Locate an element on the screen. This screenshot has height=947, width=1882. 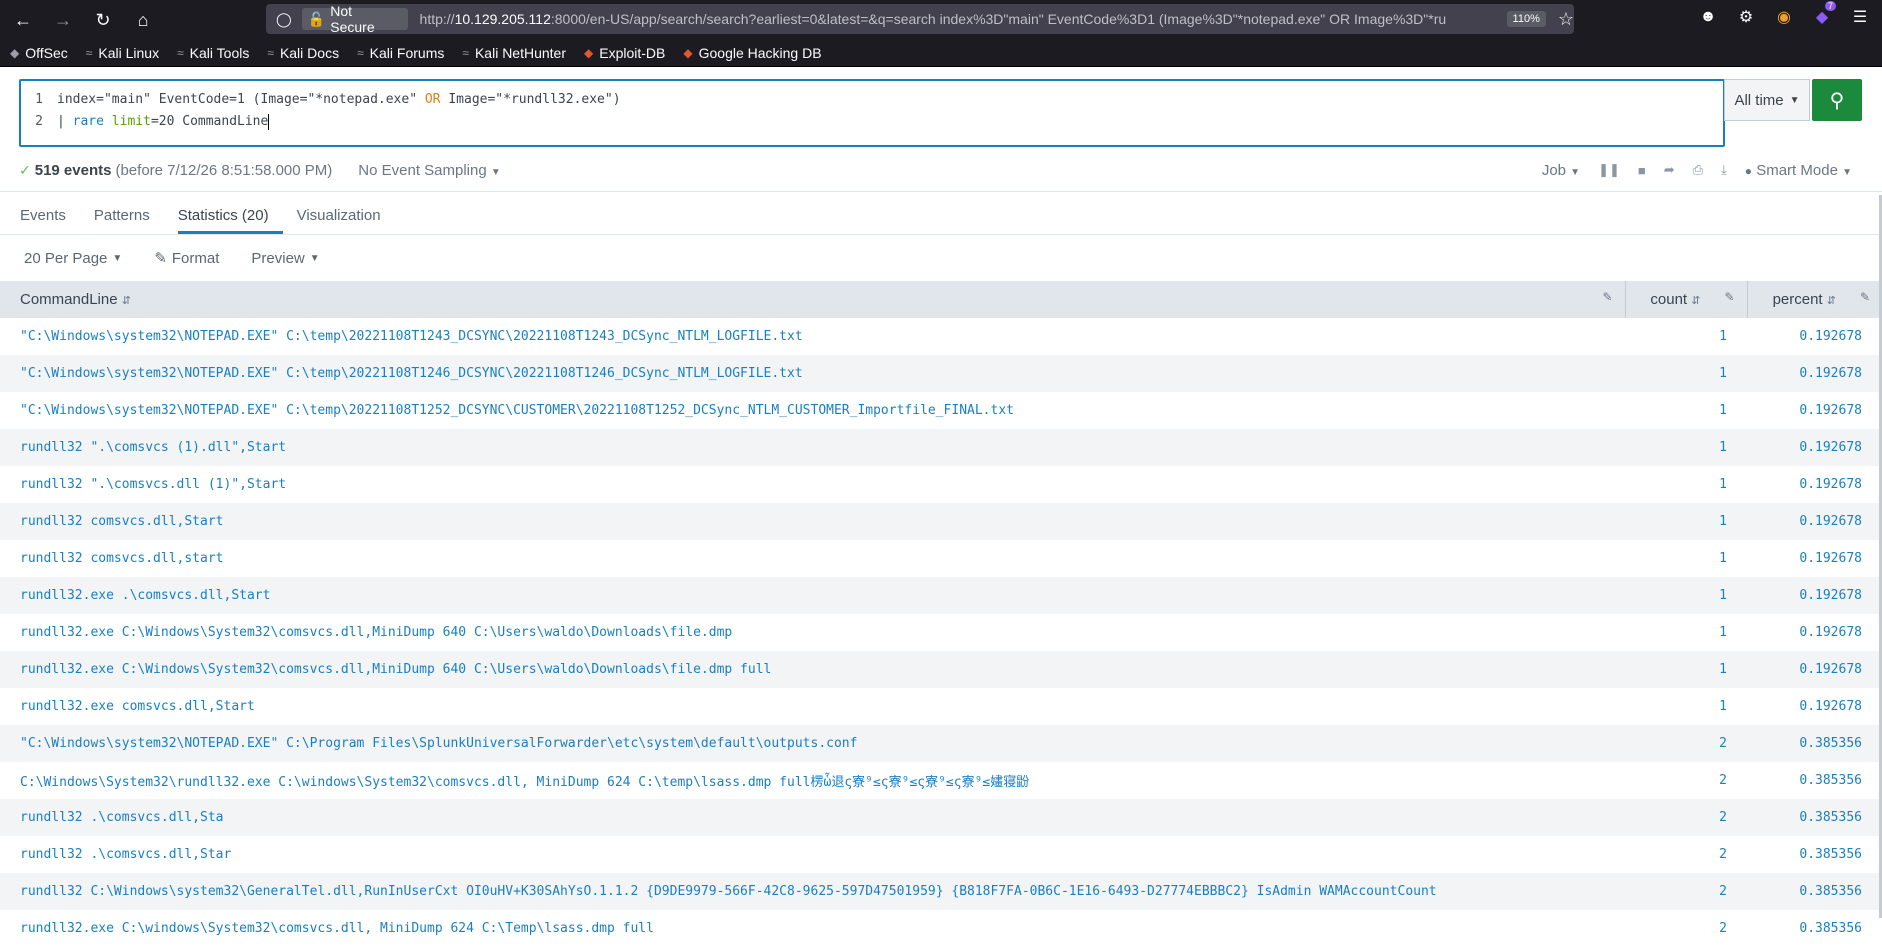
commandline-cell: rundll32.exe .\comsvcs.dll,Start is located at coordinates (812, 595).